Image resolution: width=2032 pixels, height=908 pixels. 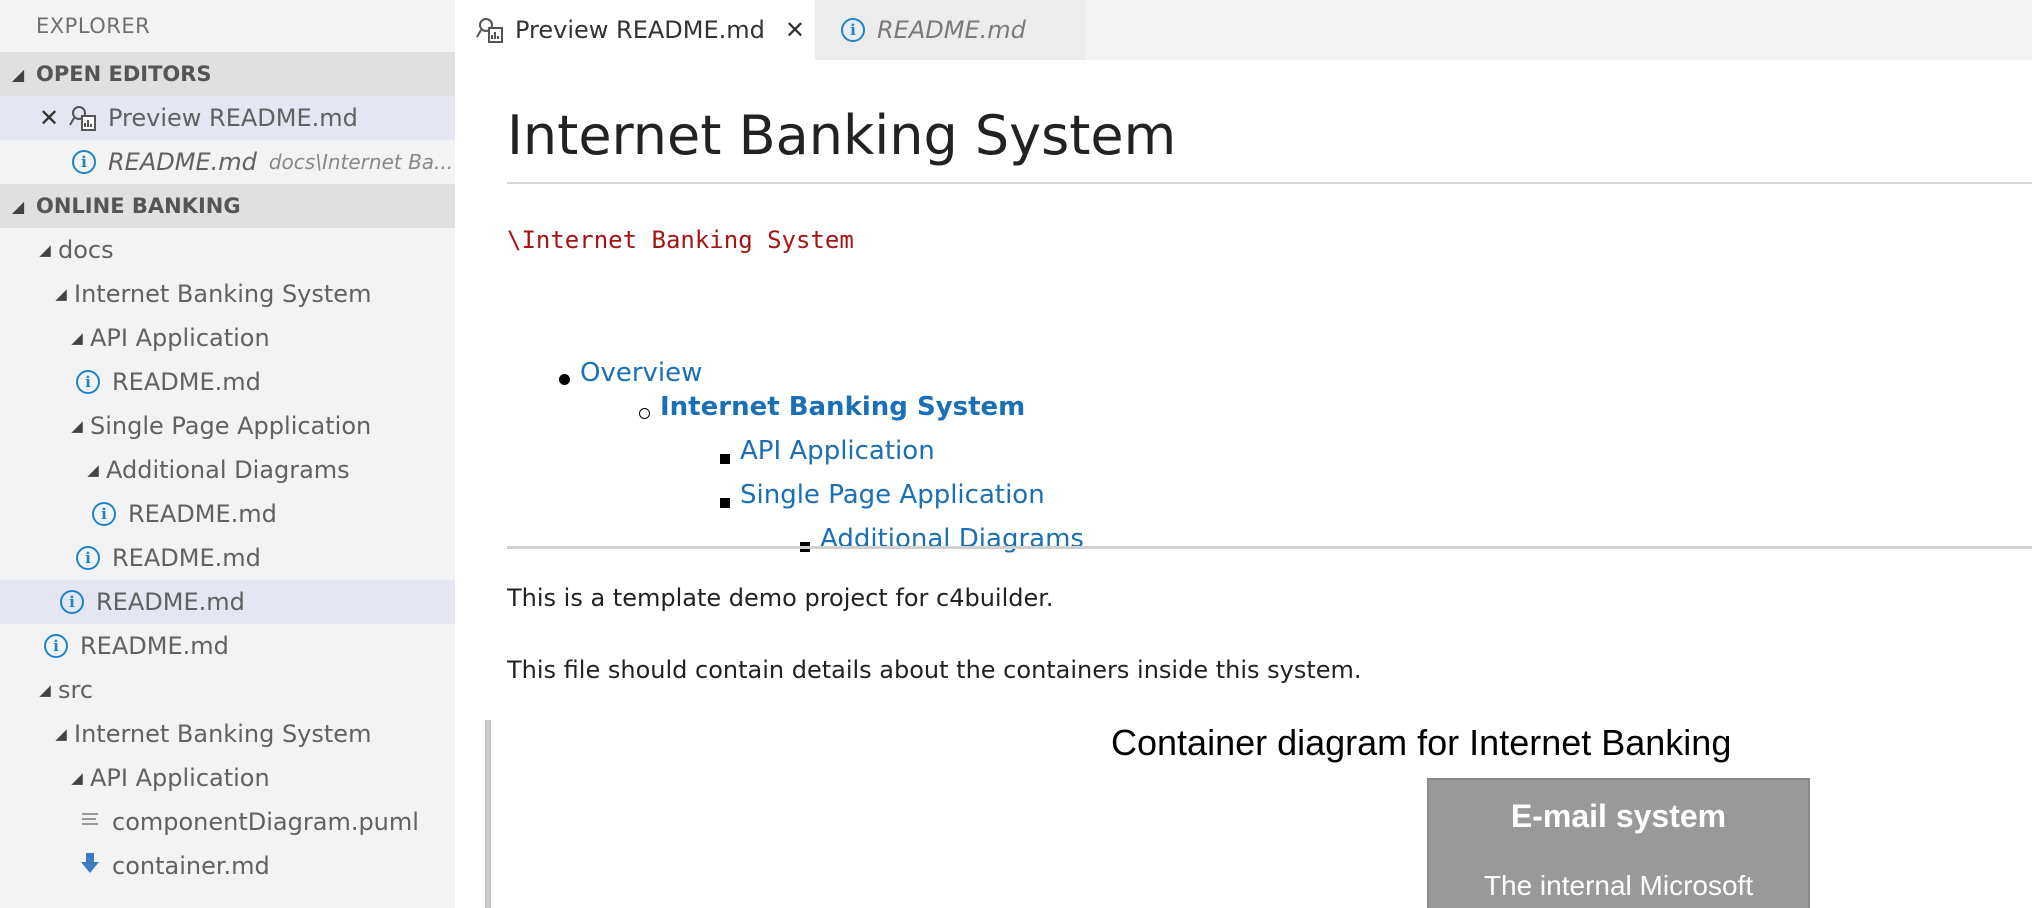 I want to click on blockquote-bar, so click(x=488, y=814).